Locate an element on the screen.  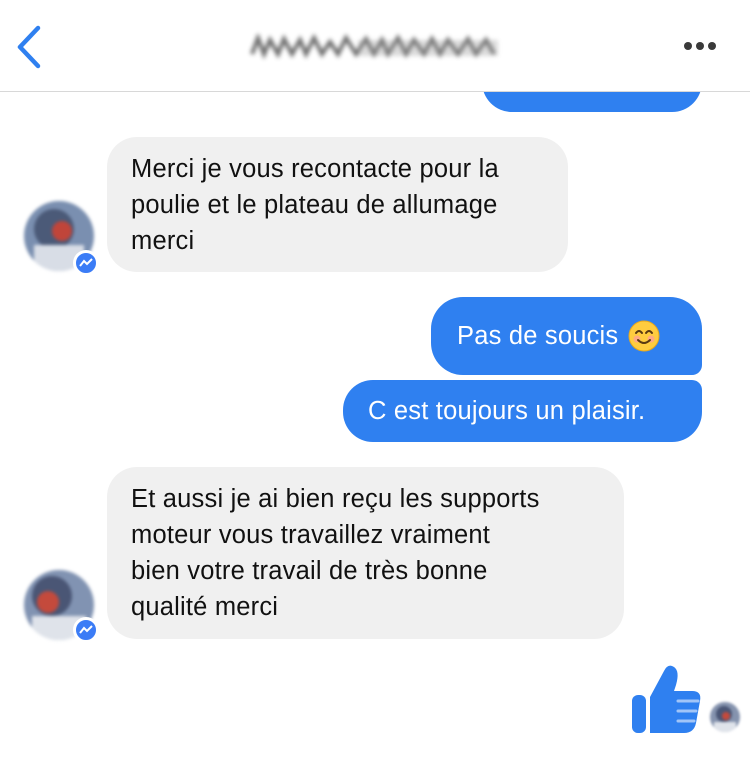
message-line: Et aussi je ai bien reçu les supports is located at coordinates (335, 499).